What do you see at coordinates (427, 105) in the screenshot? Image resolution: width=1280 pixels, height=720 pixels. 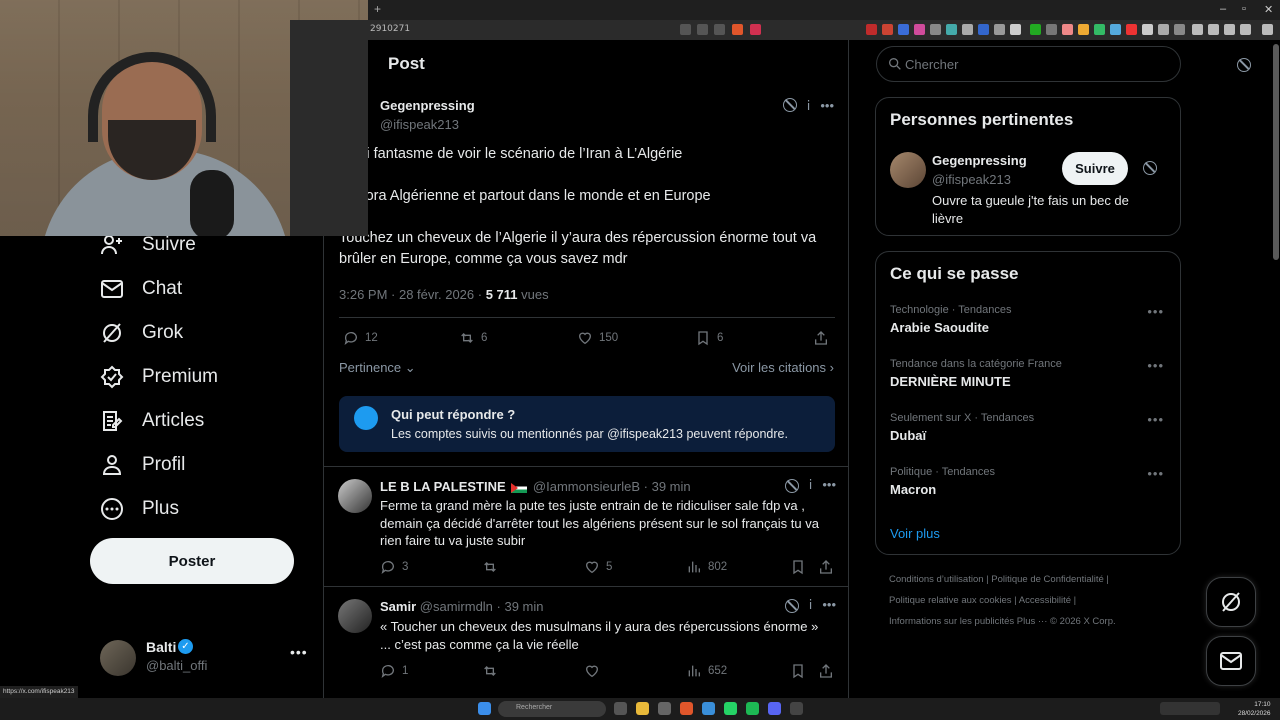 I see `post-author-name: Gegenpressing` at bounding box center [427, 105].